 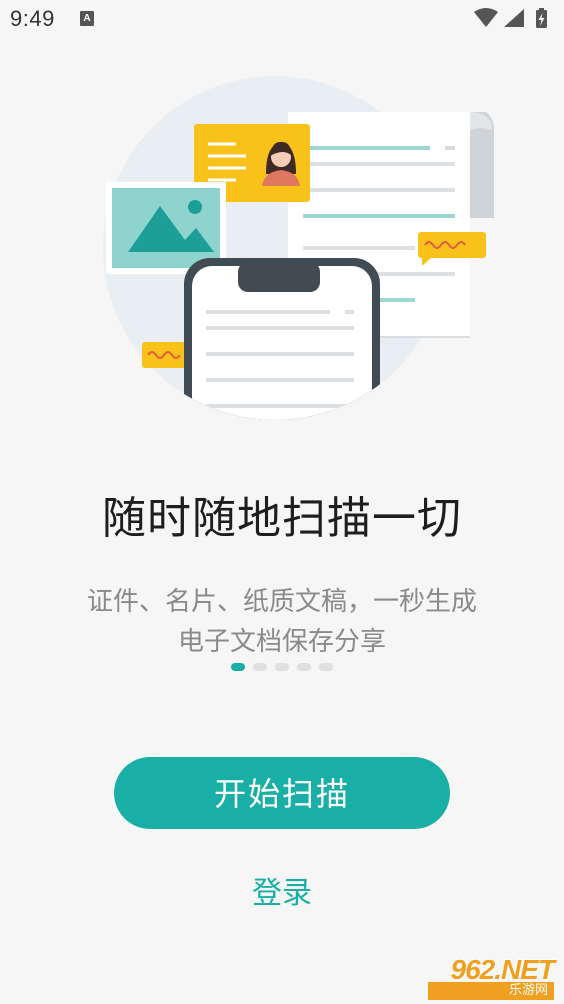 What do you see at coordinates (281, 642) in the screenshot?
I see `subtitle-line-2: 电子文档保存分享` at bounding box center [281, 642].